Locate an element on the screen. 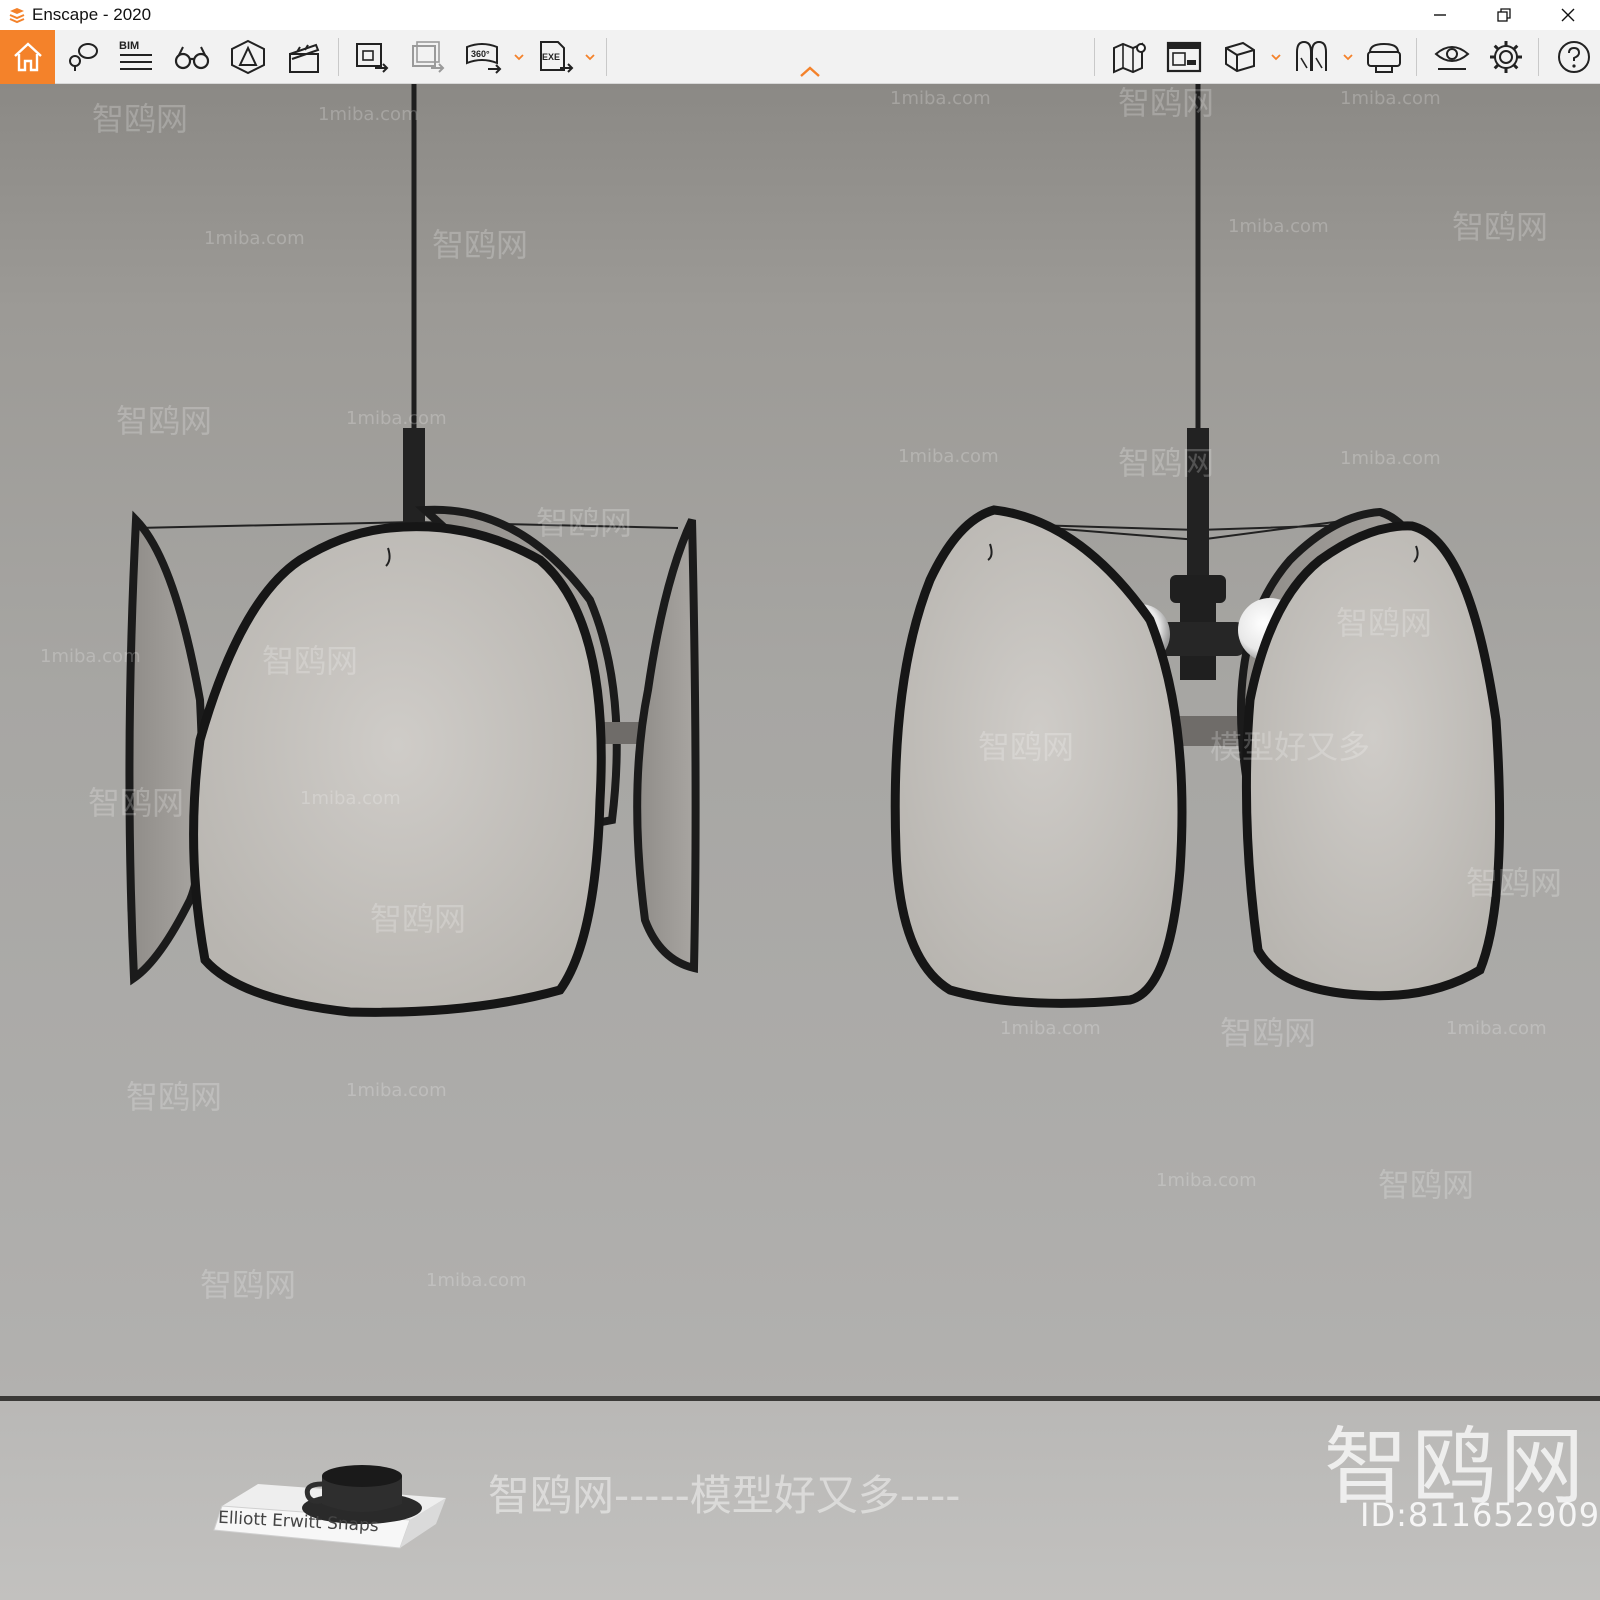  bim-label: BIM is located at coordinates (129, 46).